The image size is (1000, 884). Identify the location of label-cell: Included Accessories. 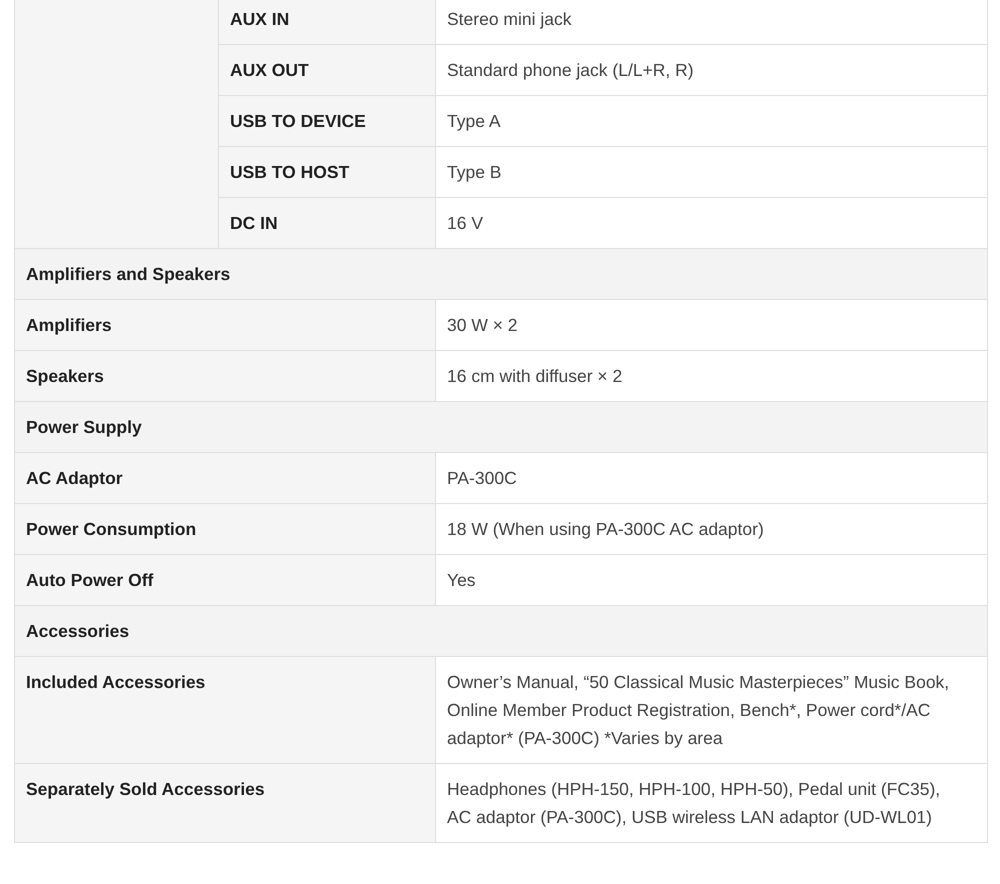
(225, 710).